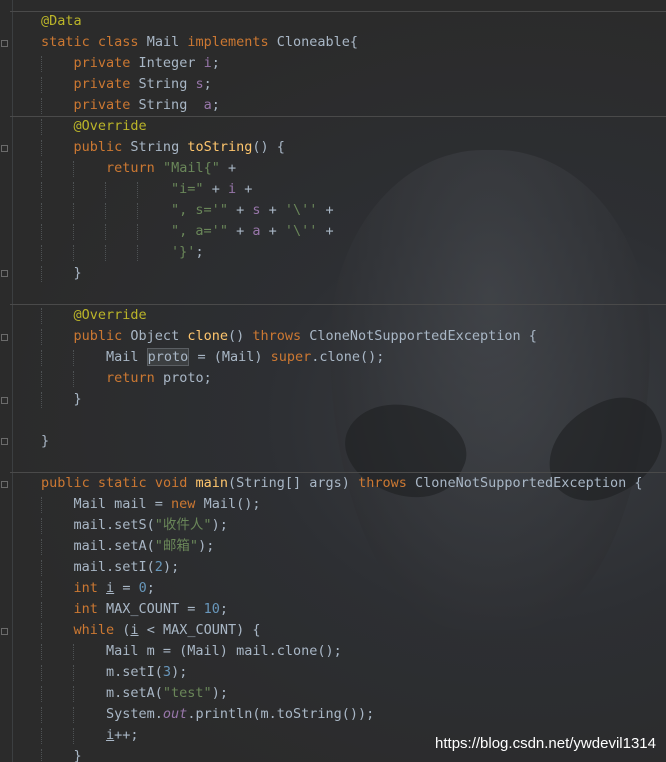 The image size is (666, 762). What do you see at coordinates (252, 231) in the screenshot?
I see `code-line-text: ", a='" + a + '\'' +` at bounding box center [252, 231].